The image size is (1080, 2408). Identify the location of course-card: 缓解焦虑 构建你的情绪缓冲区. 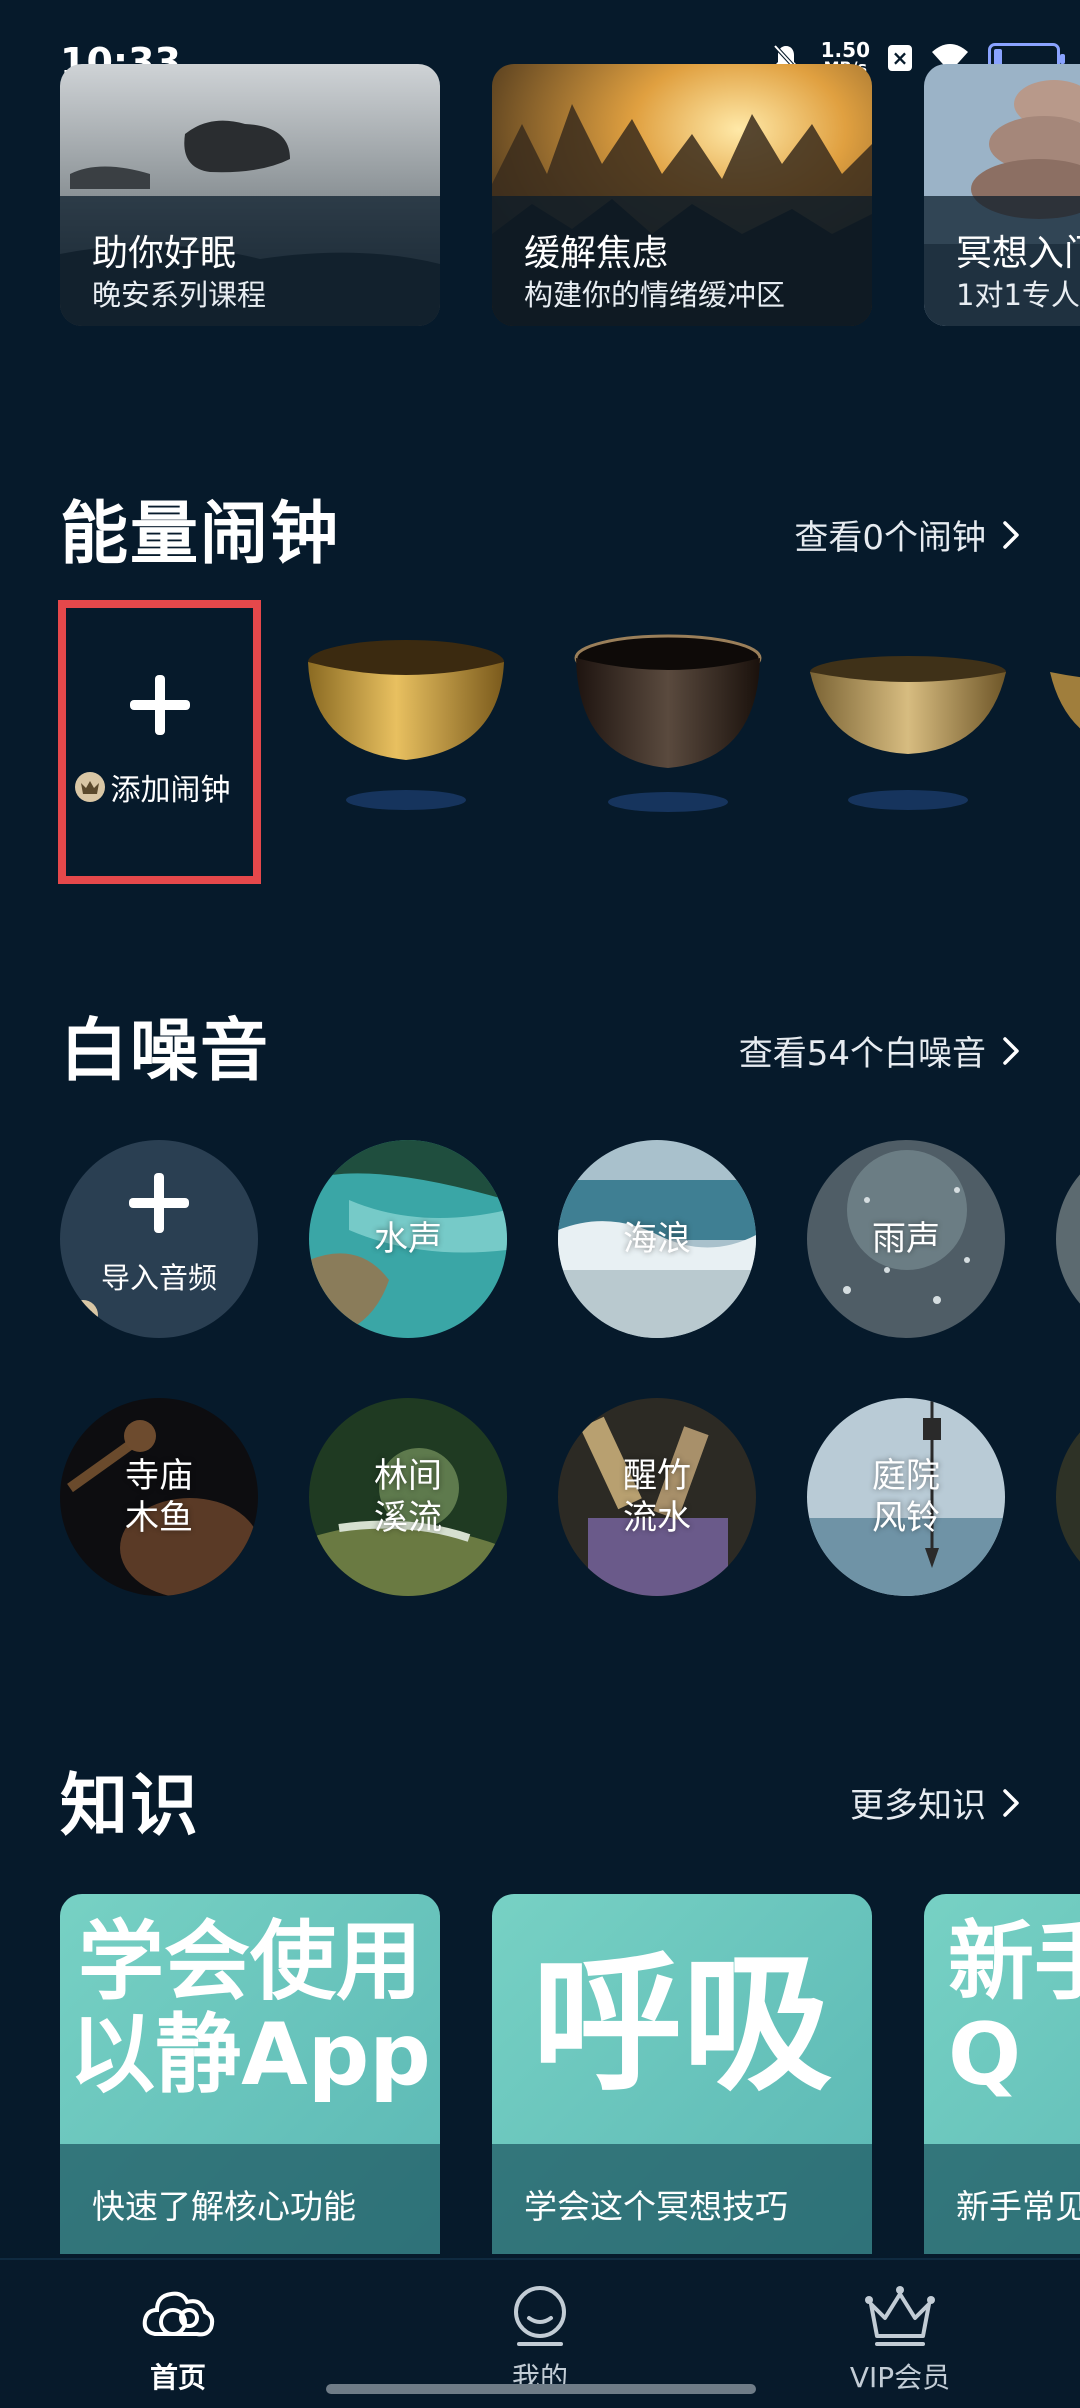
(682, 195).